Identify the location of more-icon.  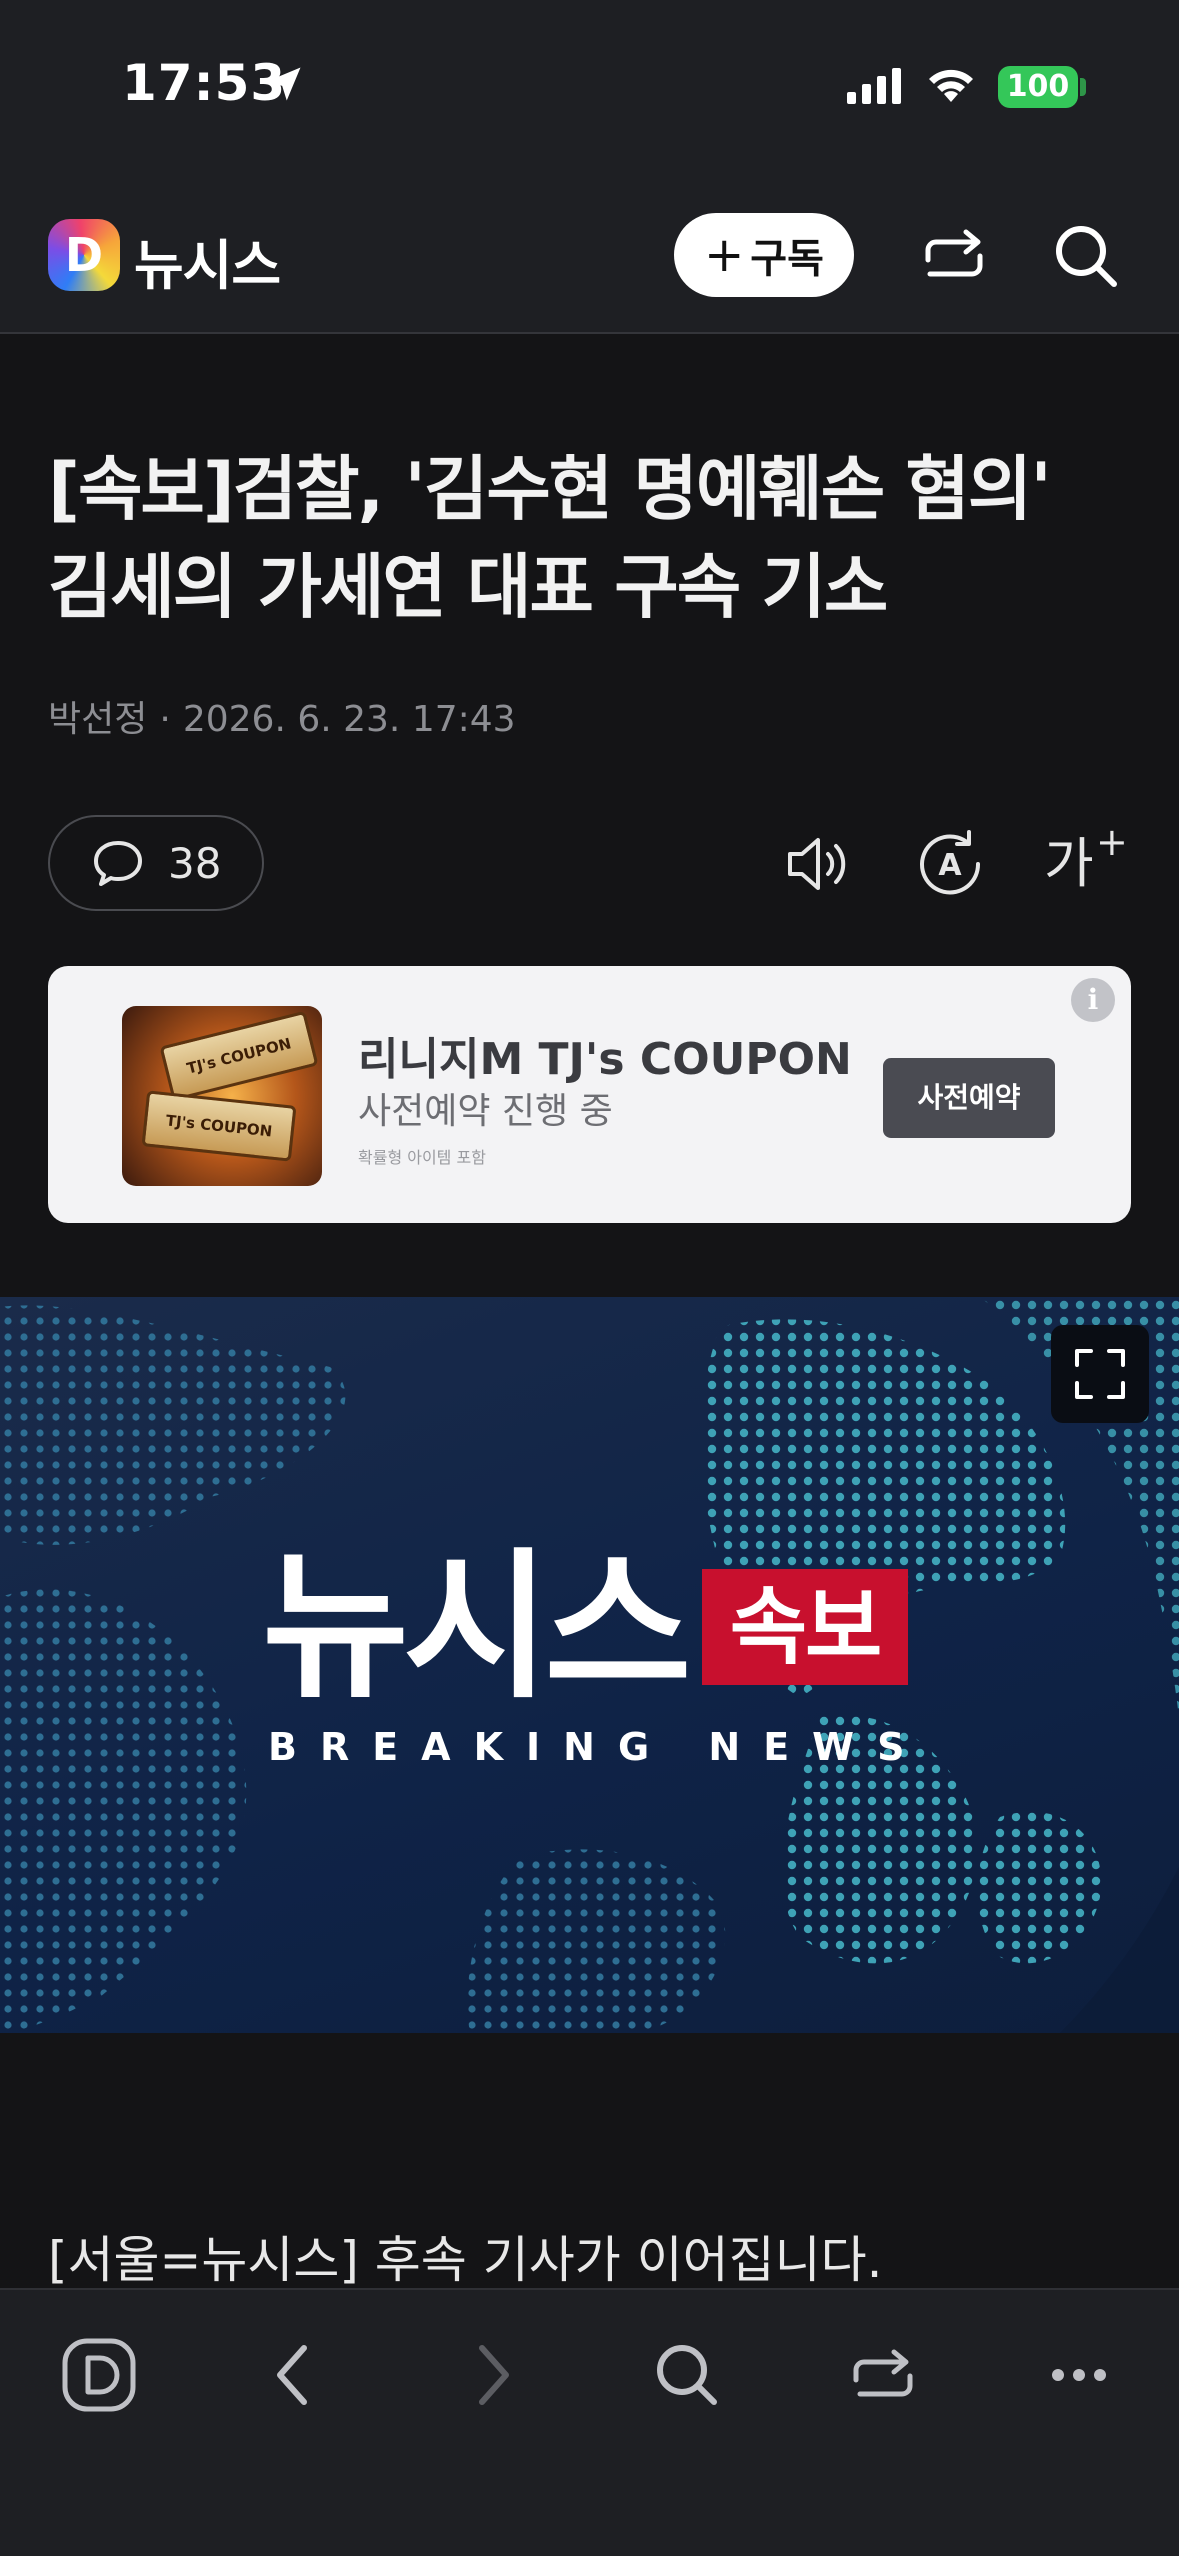
(1079, 2375).